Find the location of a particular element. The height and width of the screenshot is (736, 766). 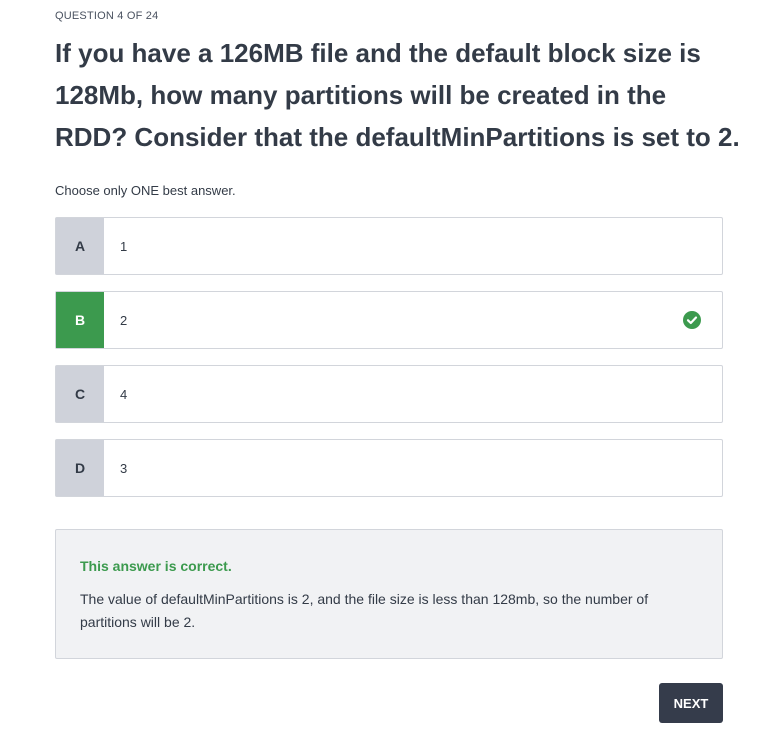

option-text: 4 is located at coordinates (124, 394).